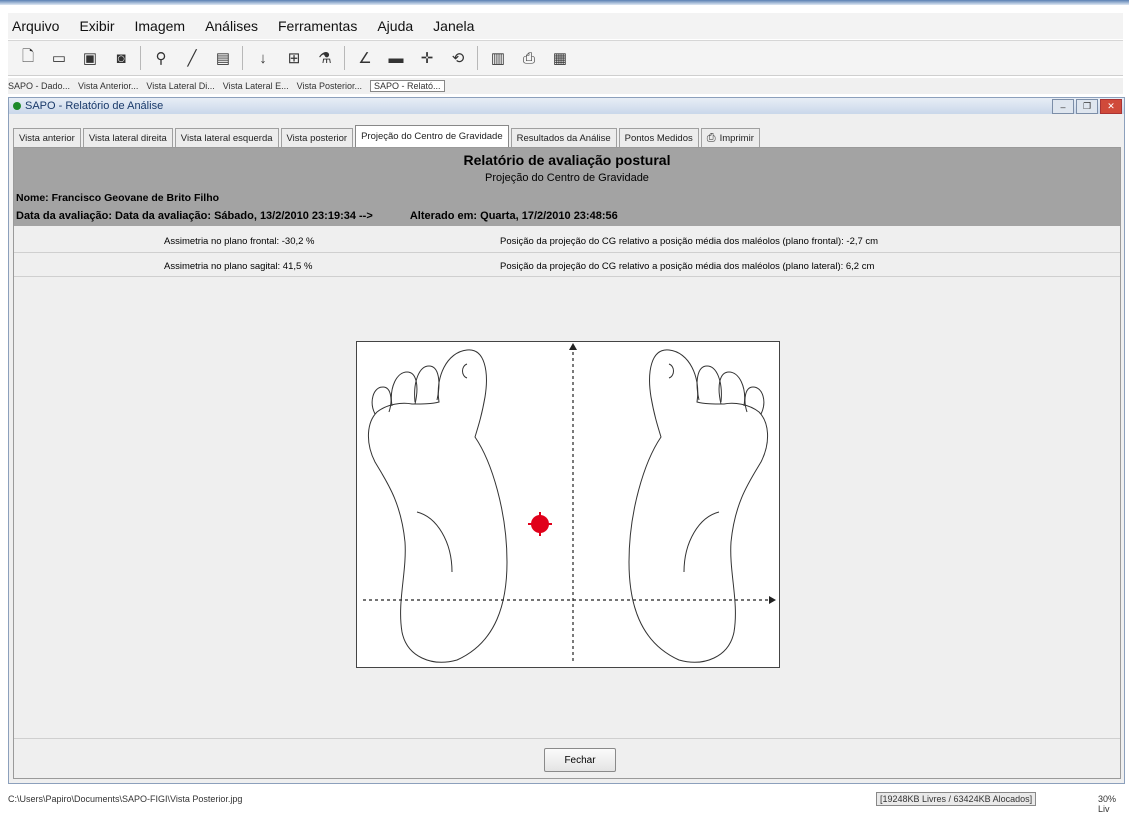 The height and width of the screenshot is (814, 1129). Describe the element at coordinates (698, 506) in the screenshot. I see `right-foot-outline` at that location.